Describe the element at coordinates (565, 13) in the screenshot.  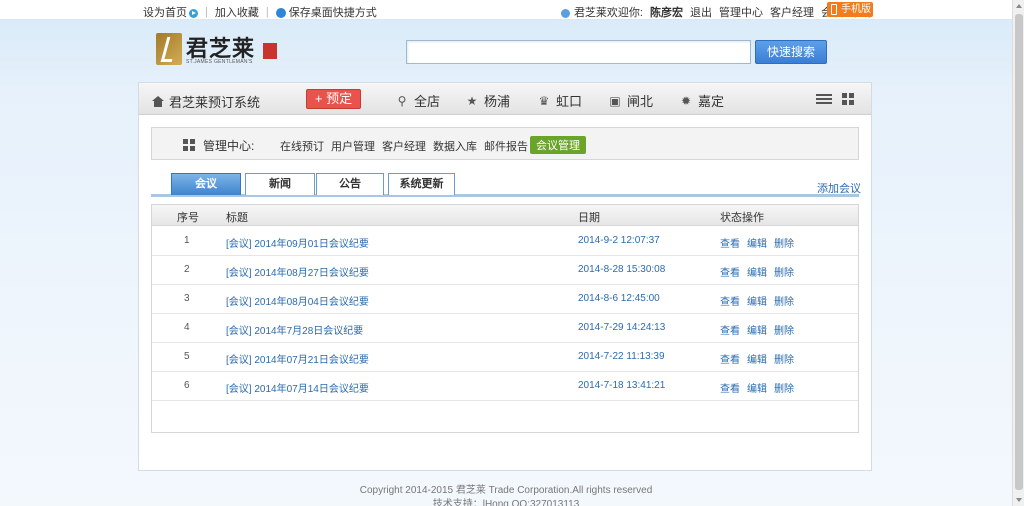
I see `user-icon` at that location.